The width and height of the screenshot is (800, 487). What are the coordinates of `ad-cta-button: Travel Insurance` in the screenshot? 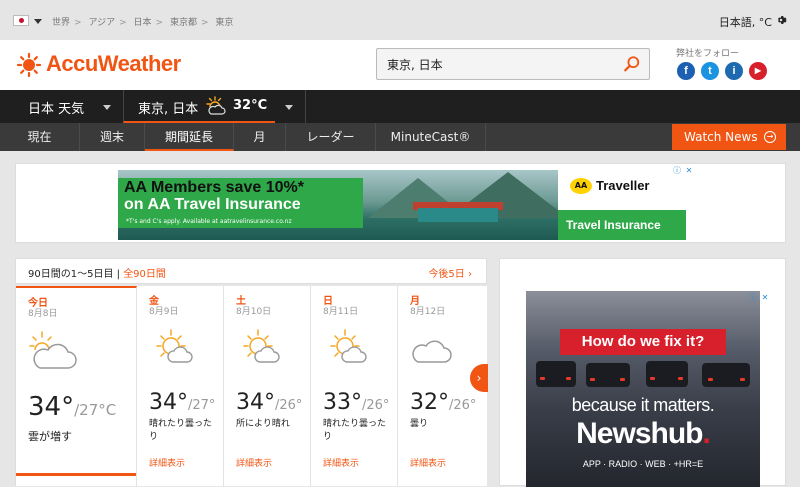 It's located at (622, 225).